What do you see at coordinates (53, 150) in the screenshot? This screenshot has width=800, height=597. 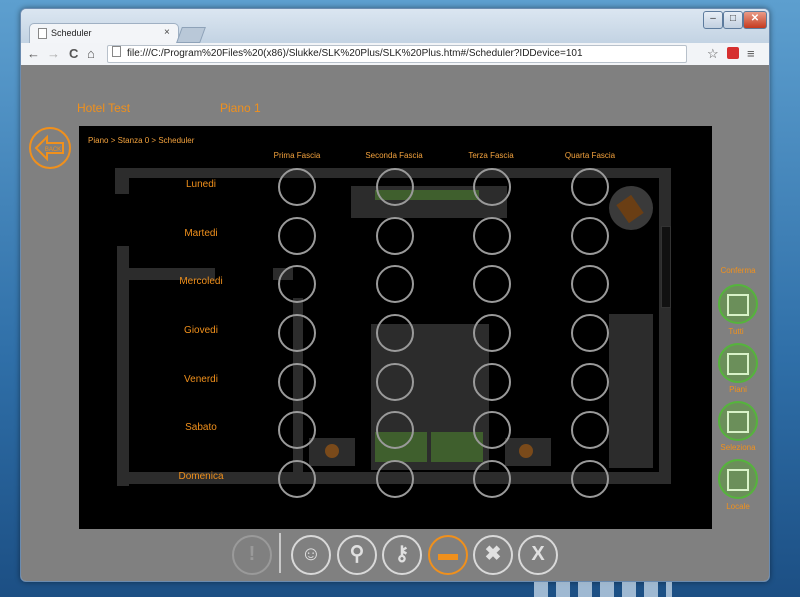 I see `back-label: BACK` at bounding box center [53, 150].